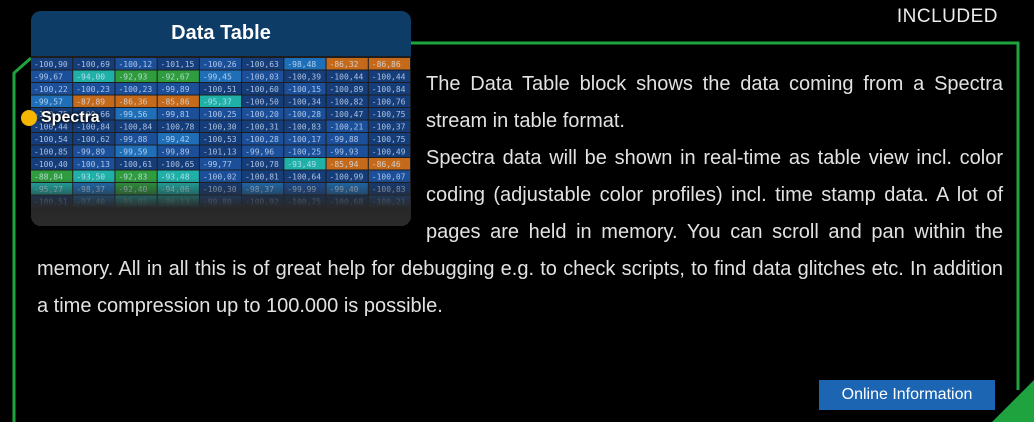  Describe the element at coordinates (1013, 401) in the screenshot. I see `frame-corner-accent` at that location.